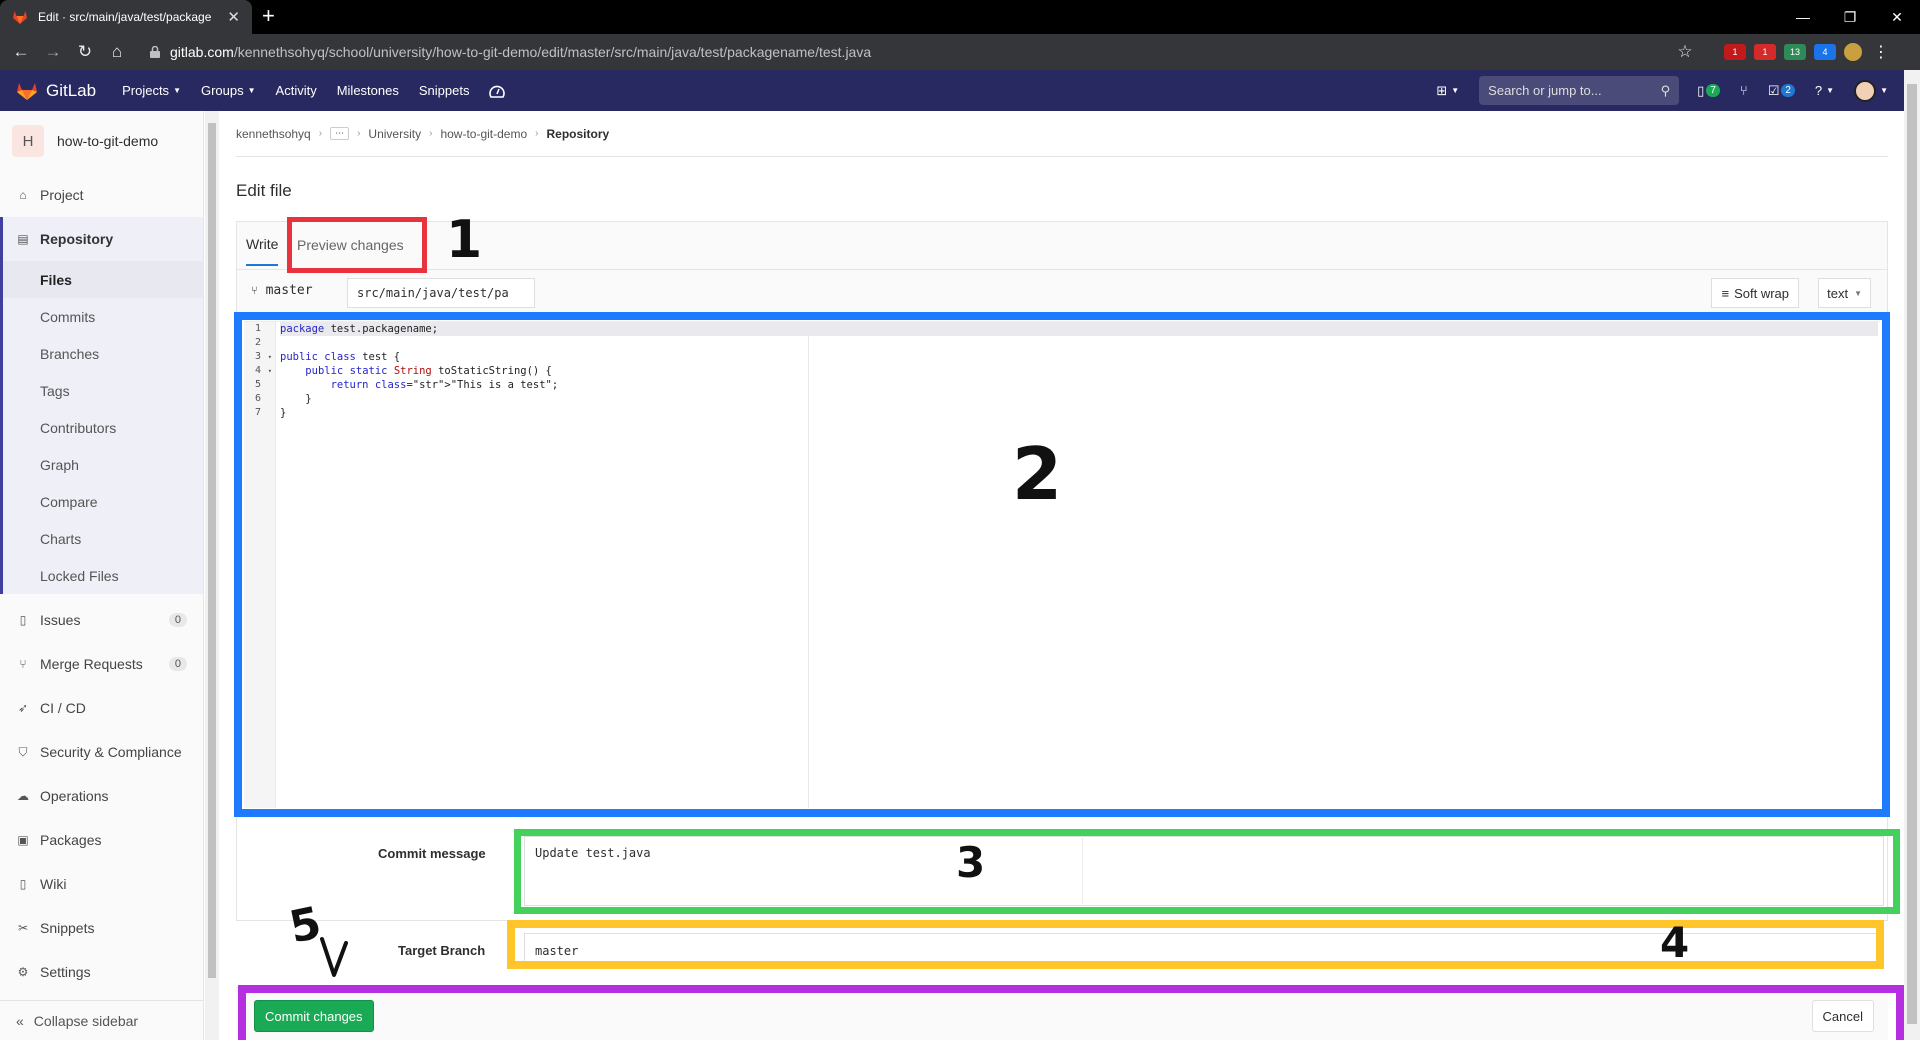  What do you see at coordinates (1755, 293) in the screenshot?
I see `soft-wrap-button: ≡ Soft wrap` at bounding box center [1755, 293].